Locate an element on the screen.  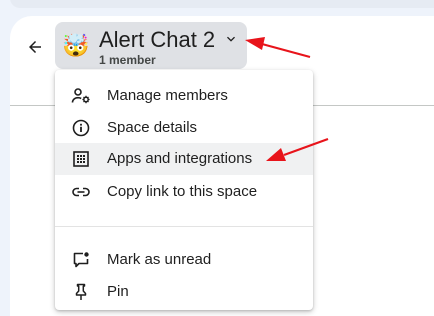
space-header-button: 🤯 Alert Chat 2 1 member is located at coordinates (151, 45).